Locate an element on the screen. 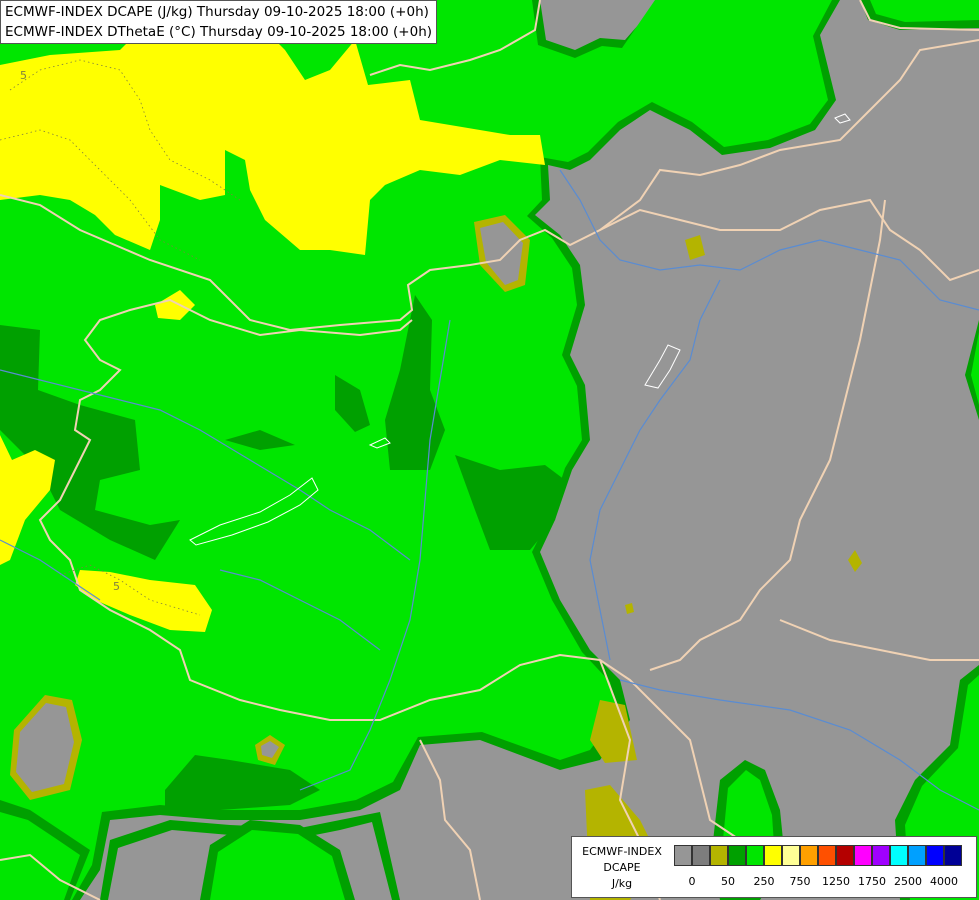 This screenshot has height=900, width=979. contour-label-sw: 5 is located at coordinates (116, 586).